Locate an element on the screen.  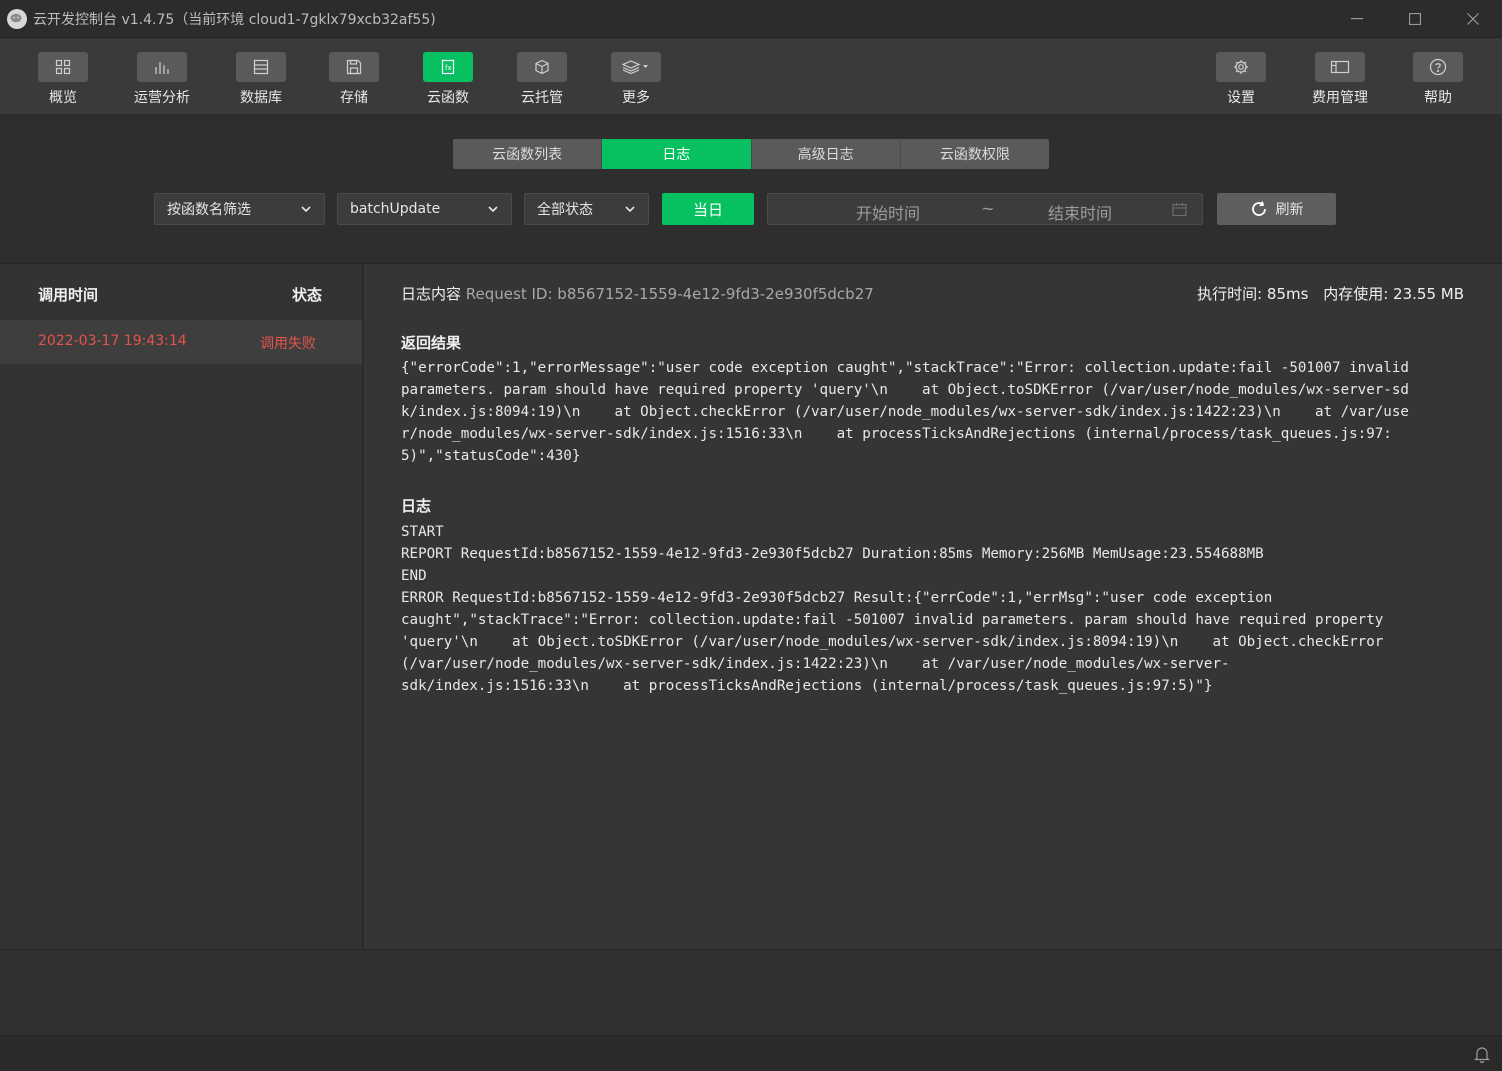
maximize-icon is located at coordinates (1415, 19).